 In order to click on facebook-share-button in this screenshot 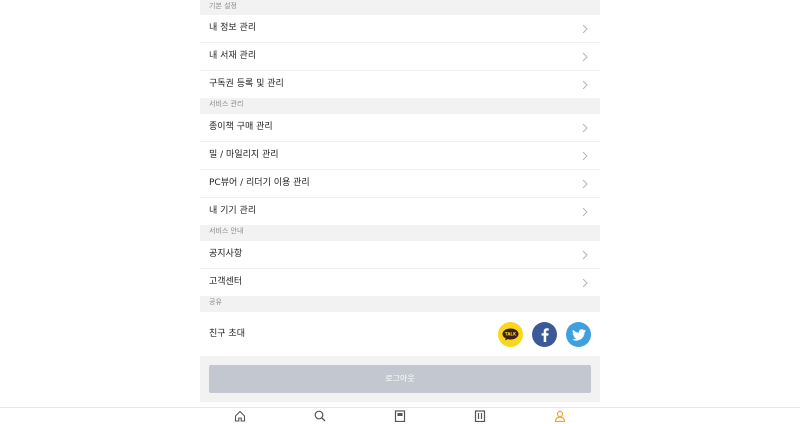, I will do `click(544, 334)`.